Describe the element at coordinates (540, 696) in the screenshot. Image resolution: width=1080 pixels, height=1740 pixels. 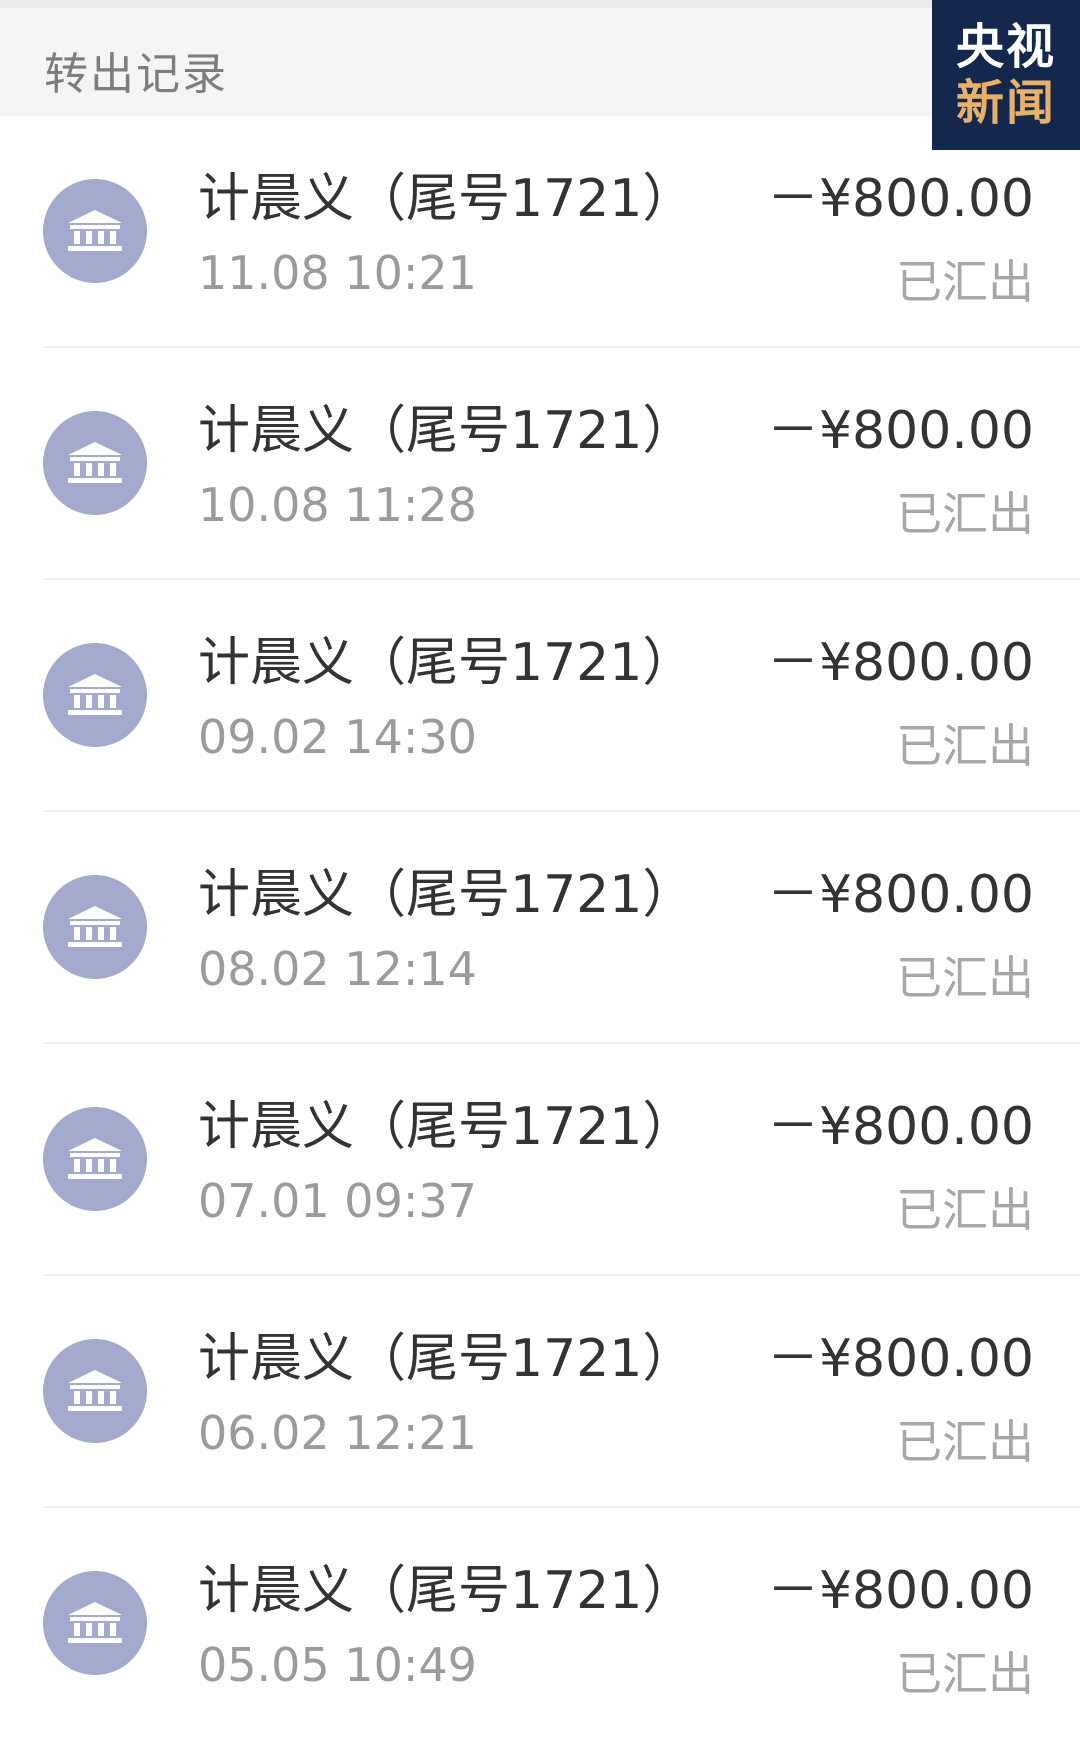
I see `transfer-record-row: 计晨义（尾号1721） －¥800.00 09.02 14:30 已汇出` at that location.